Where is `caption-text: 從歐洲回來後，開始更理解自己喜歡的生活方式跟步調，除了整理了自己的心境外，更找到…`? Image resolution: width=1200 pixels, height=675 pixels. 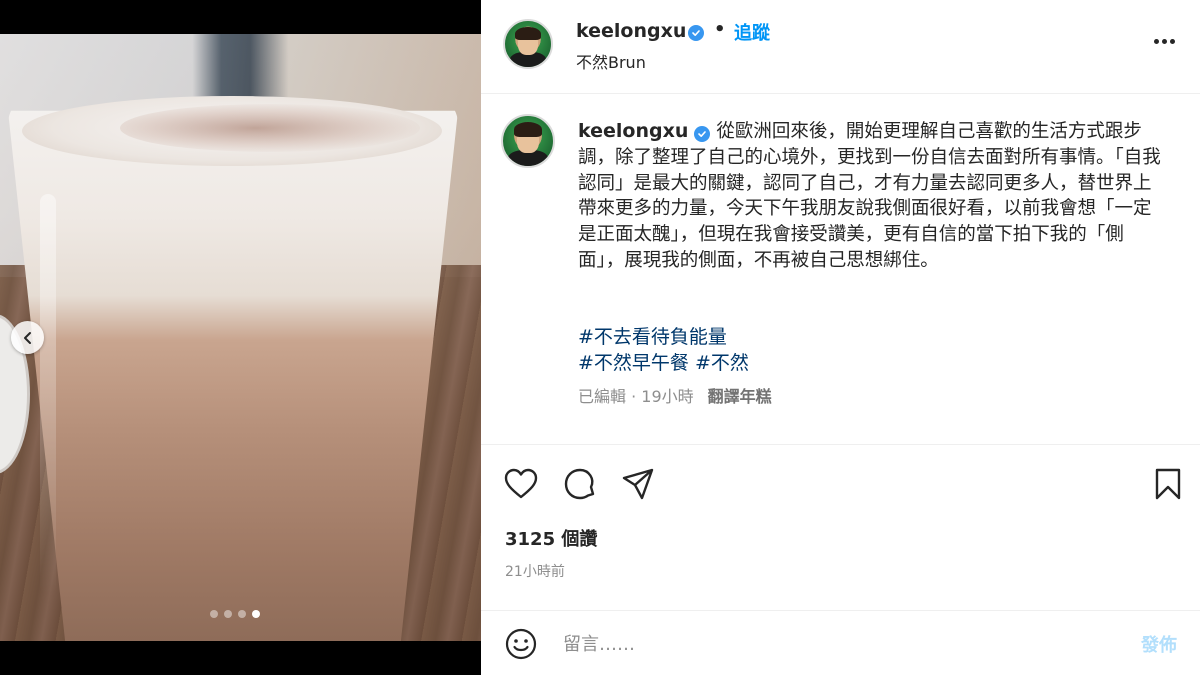 caption-text: 從歐洲回來後，開始更理解自己喜歡的生活方式跟步調，除了整理了自己的心境外，更找到… is located at coordinates (869, 196).